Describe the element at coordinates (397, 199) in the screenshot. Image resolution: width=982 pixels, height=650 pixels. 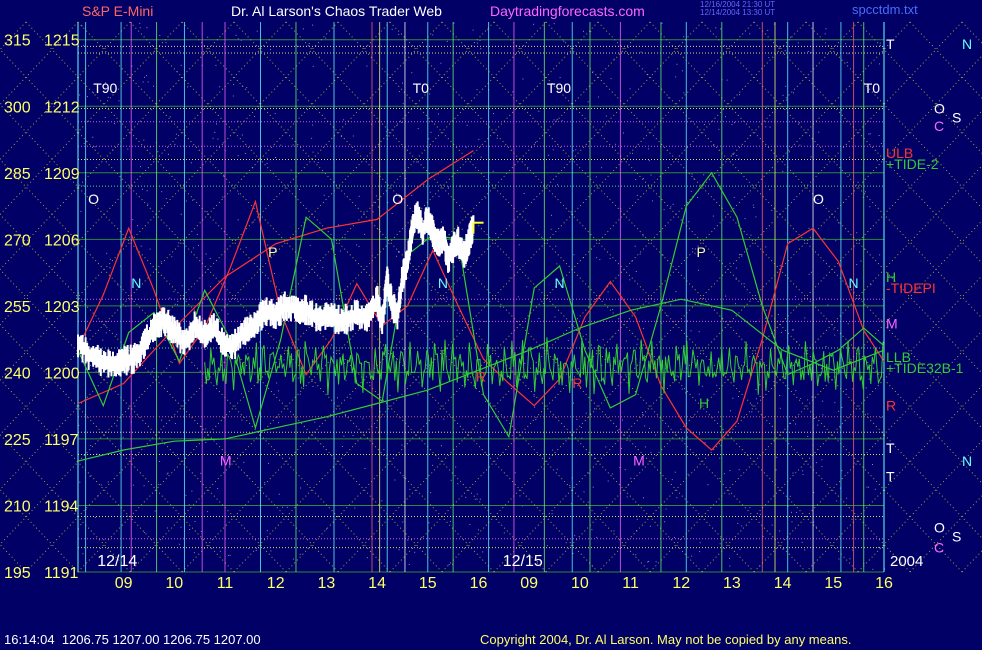
I see `chart-annotation-o: O` at that location.